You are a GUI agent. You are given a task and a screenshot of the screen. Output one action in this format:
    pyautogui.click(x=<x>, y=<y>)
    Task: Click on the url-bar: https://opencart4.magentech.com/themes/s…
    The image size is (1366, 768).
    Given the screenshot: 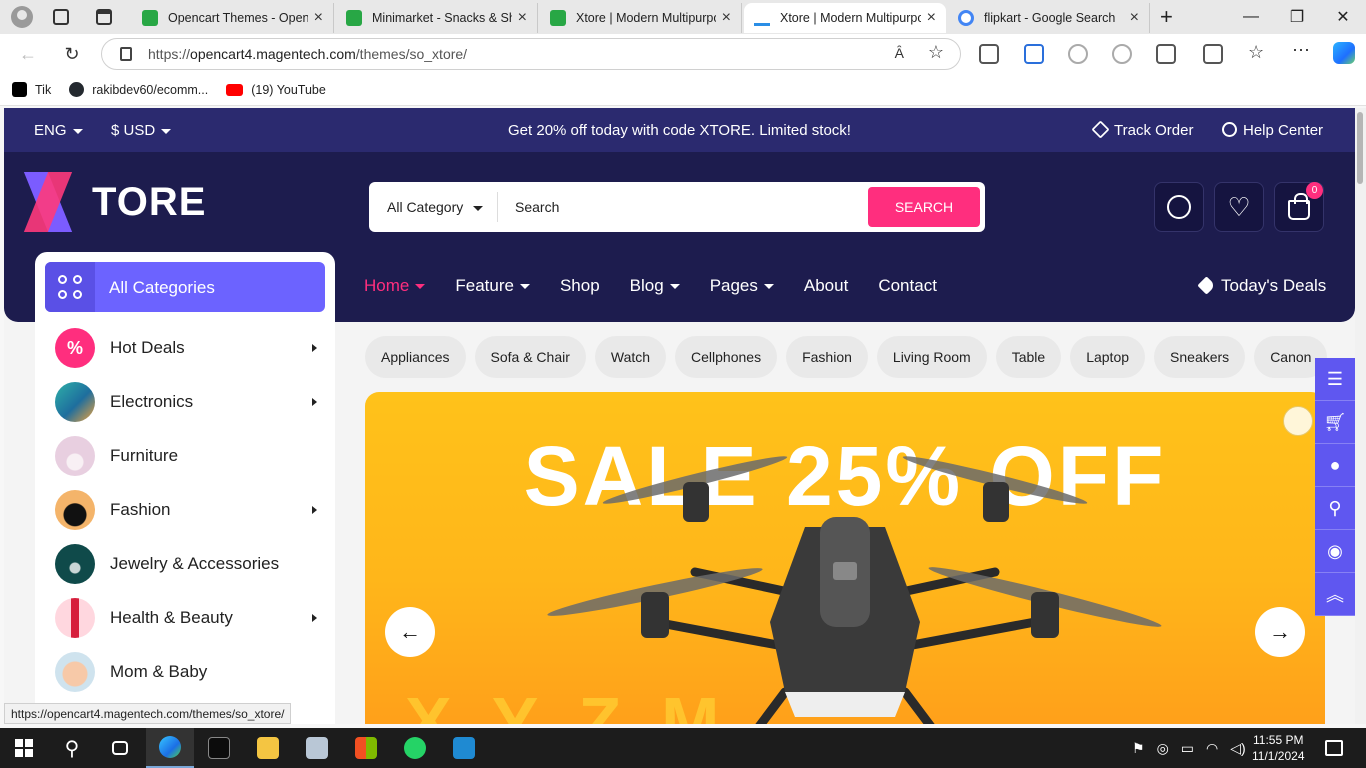 What is the action you would take?
    pyautogui.click(x=531, y=54)
    